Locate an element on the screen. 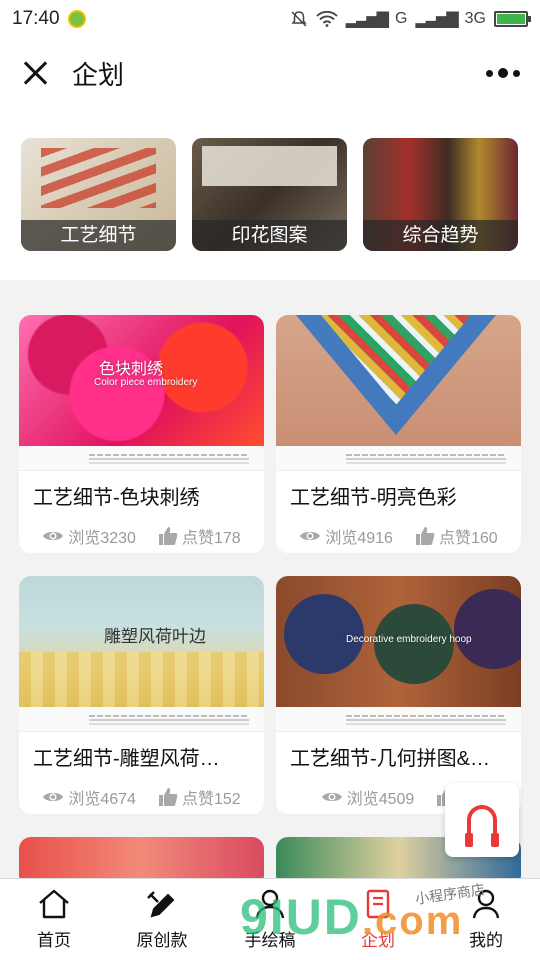 The height and width of the screenshot is (960, 540). headset-icon is located at coordinates (482, 826).